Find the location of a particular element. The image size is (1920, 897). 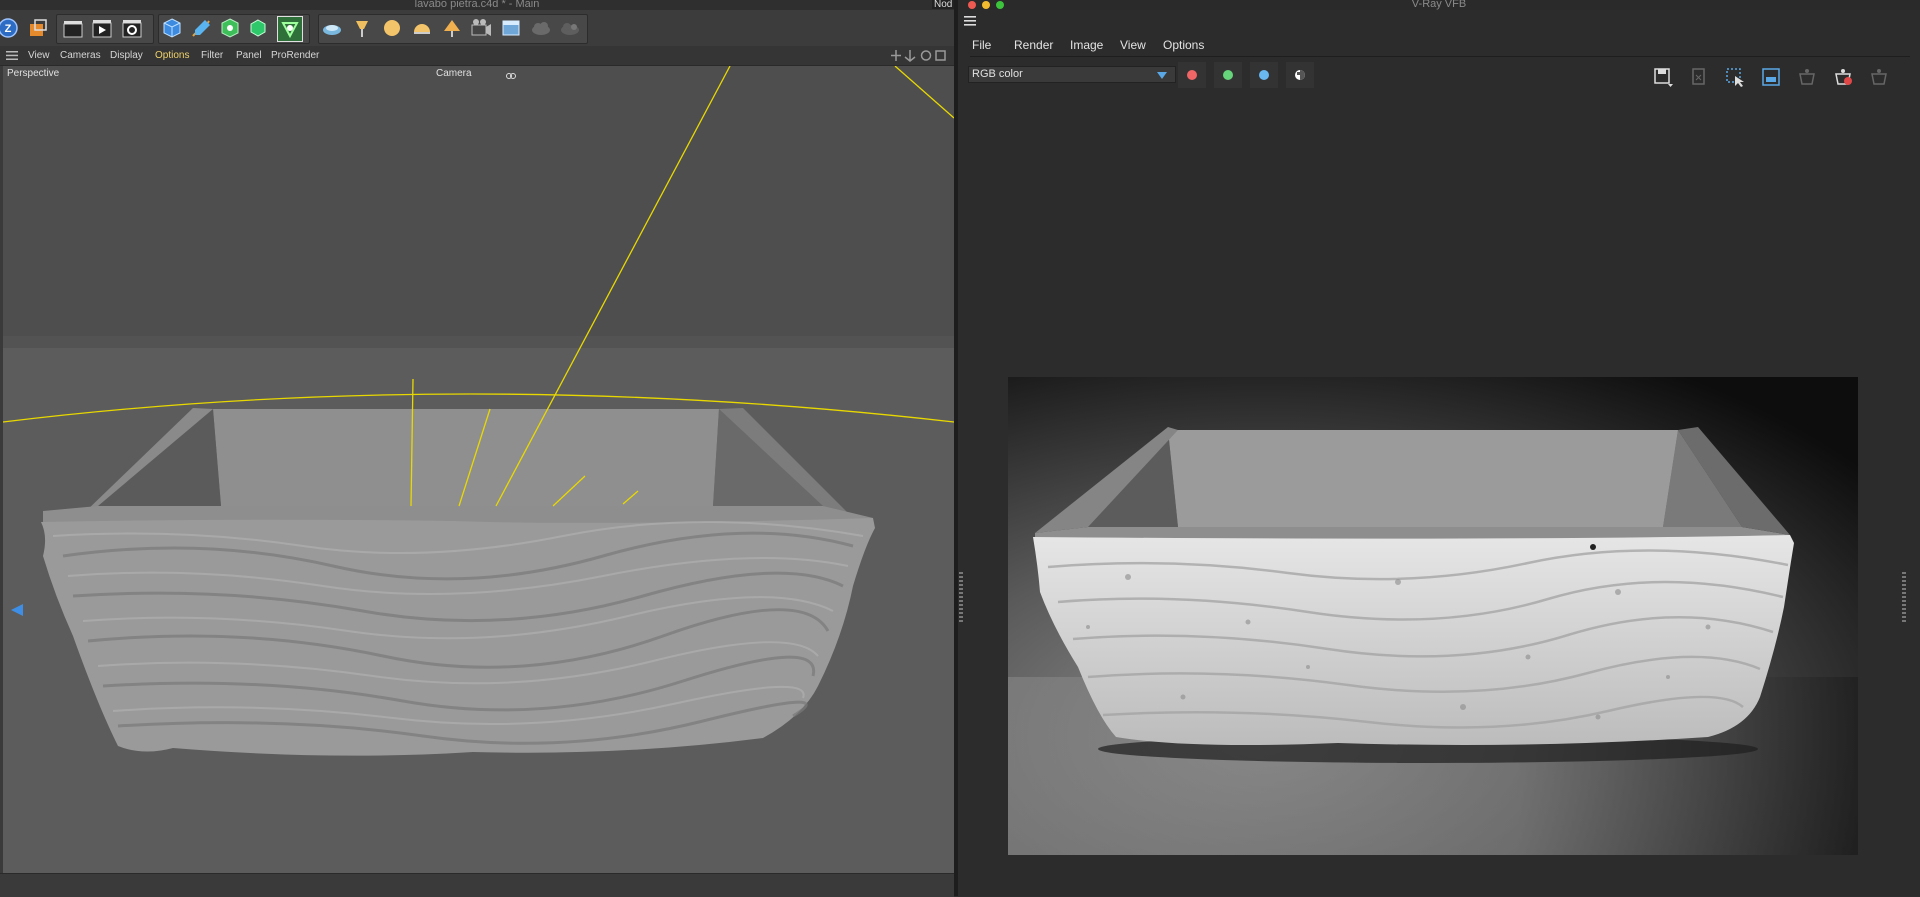

deformer-icon is located at coordinates (258, 28).